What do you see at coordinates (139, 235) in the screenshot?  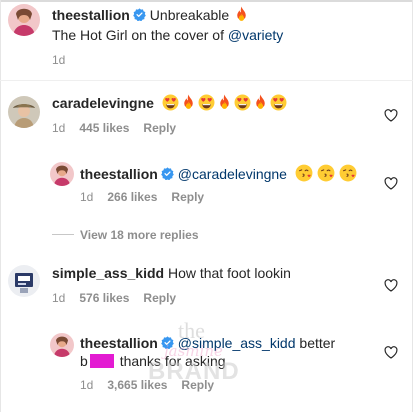 I see `view-more-label: View 18 more replies` at bounding box center [139, 235].